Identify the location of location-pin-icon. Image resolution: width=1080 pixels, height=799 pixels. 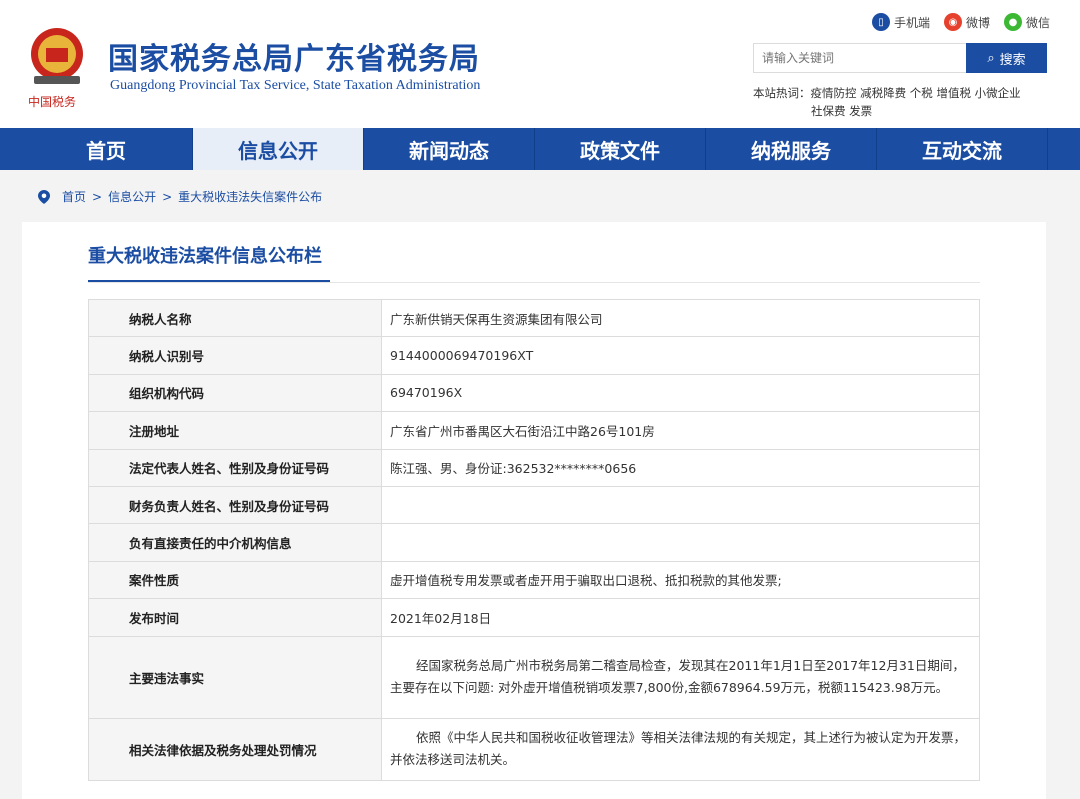
(44, 196).